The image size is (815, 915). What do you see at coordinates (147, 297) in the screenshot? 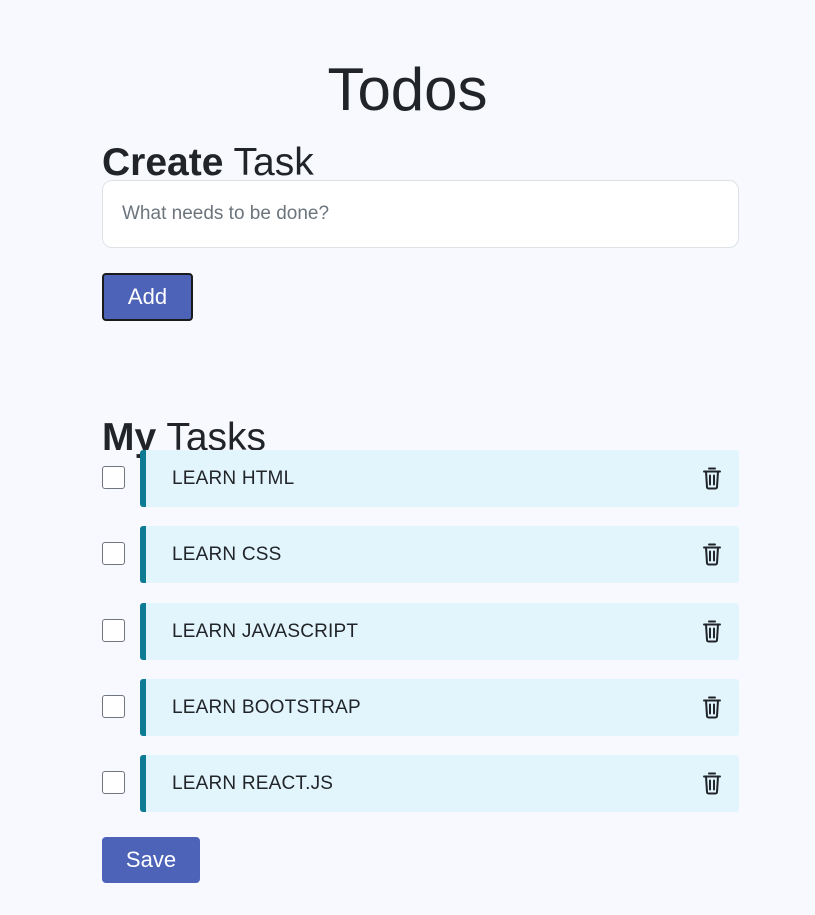
I see `add-button: Add` at bounding box center [147, 297].